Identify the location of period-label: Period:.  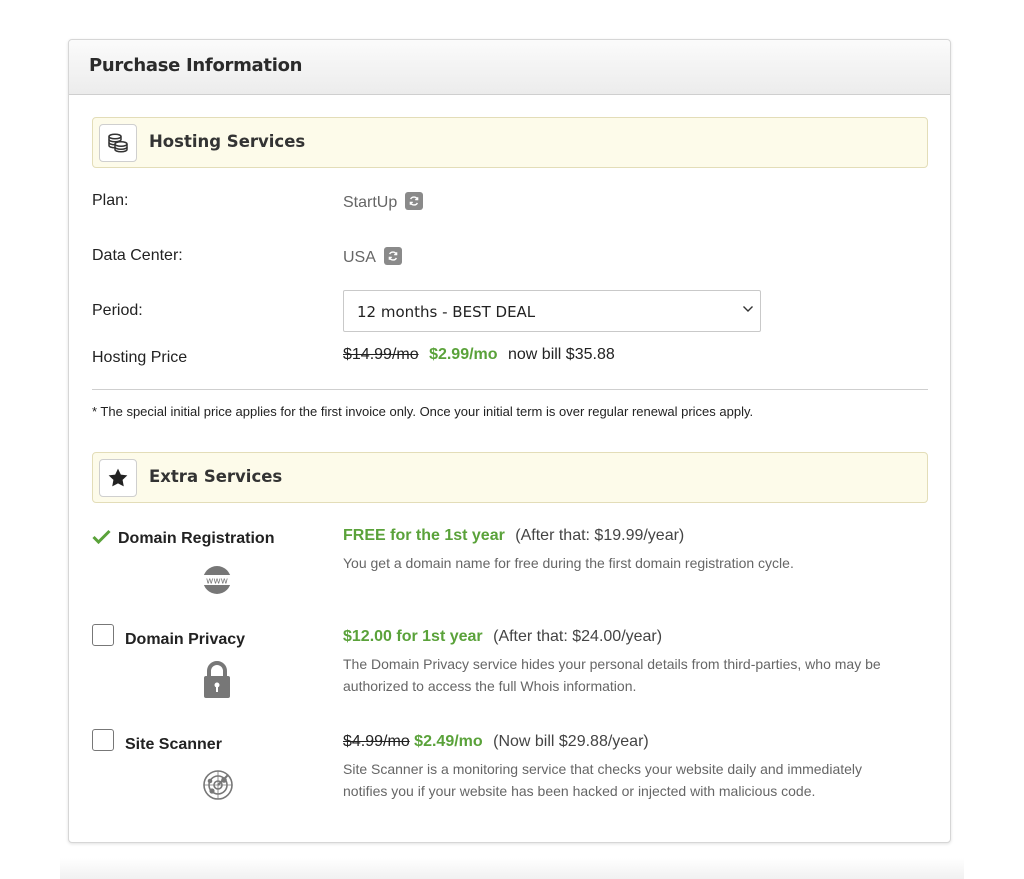
(117, 310).